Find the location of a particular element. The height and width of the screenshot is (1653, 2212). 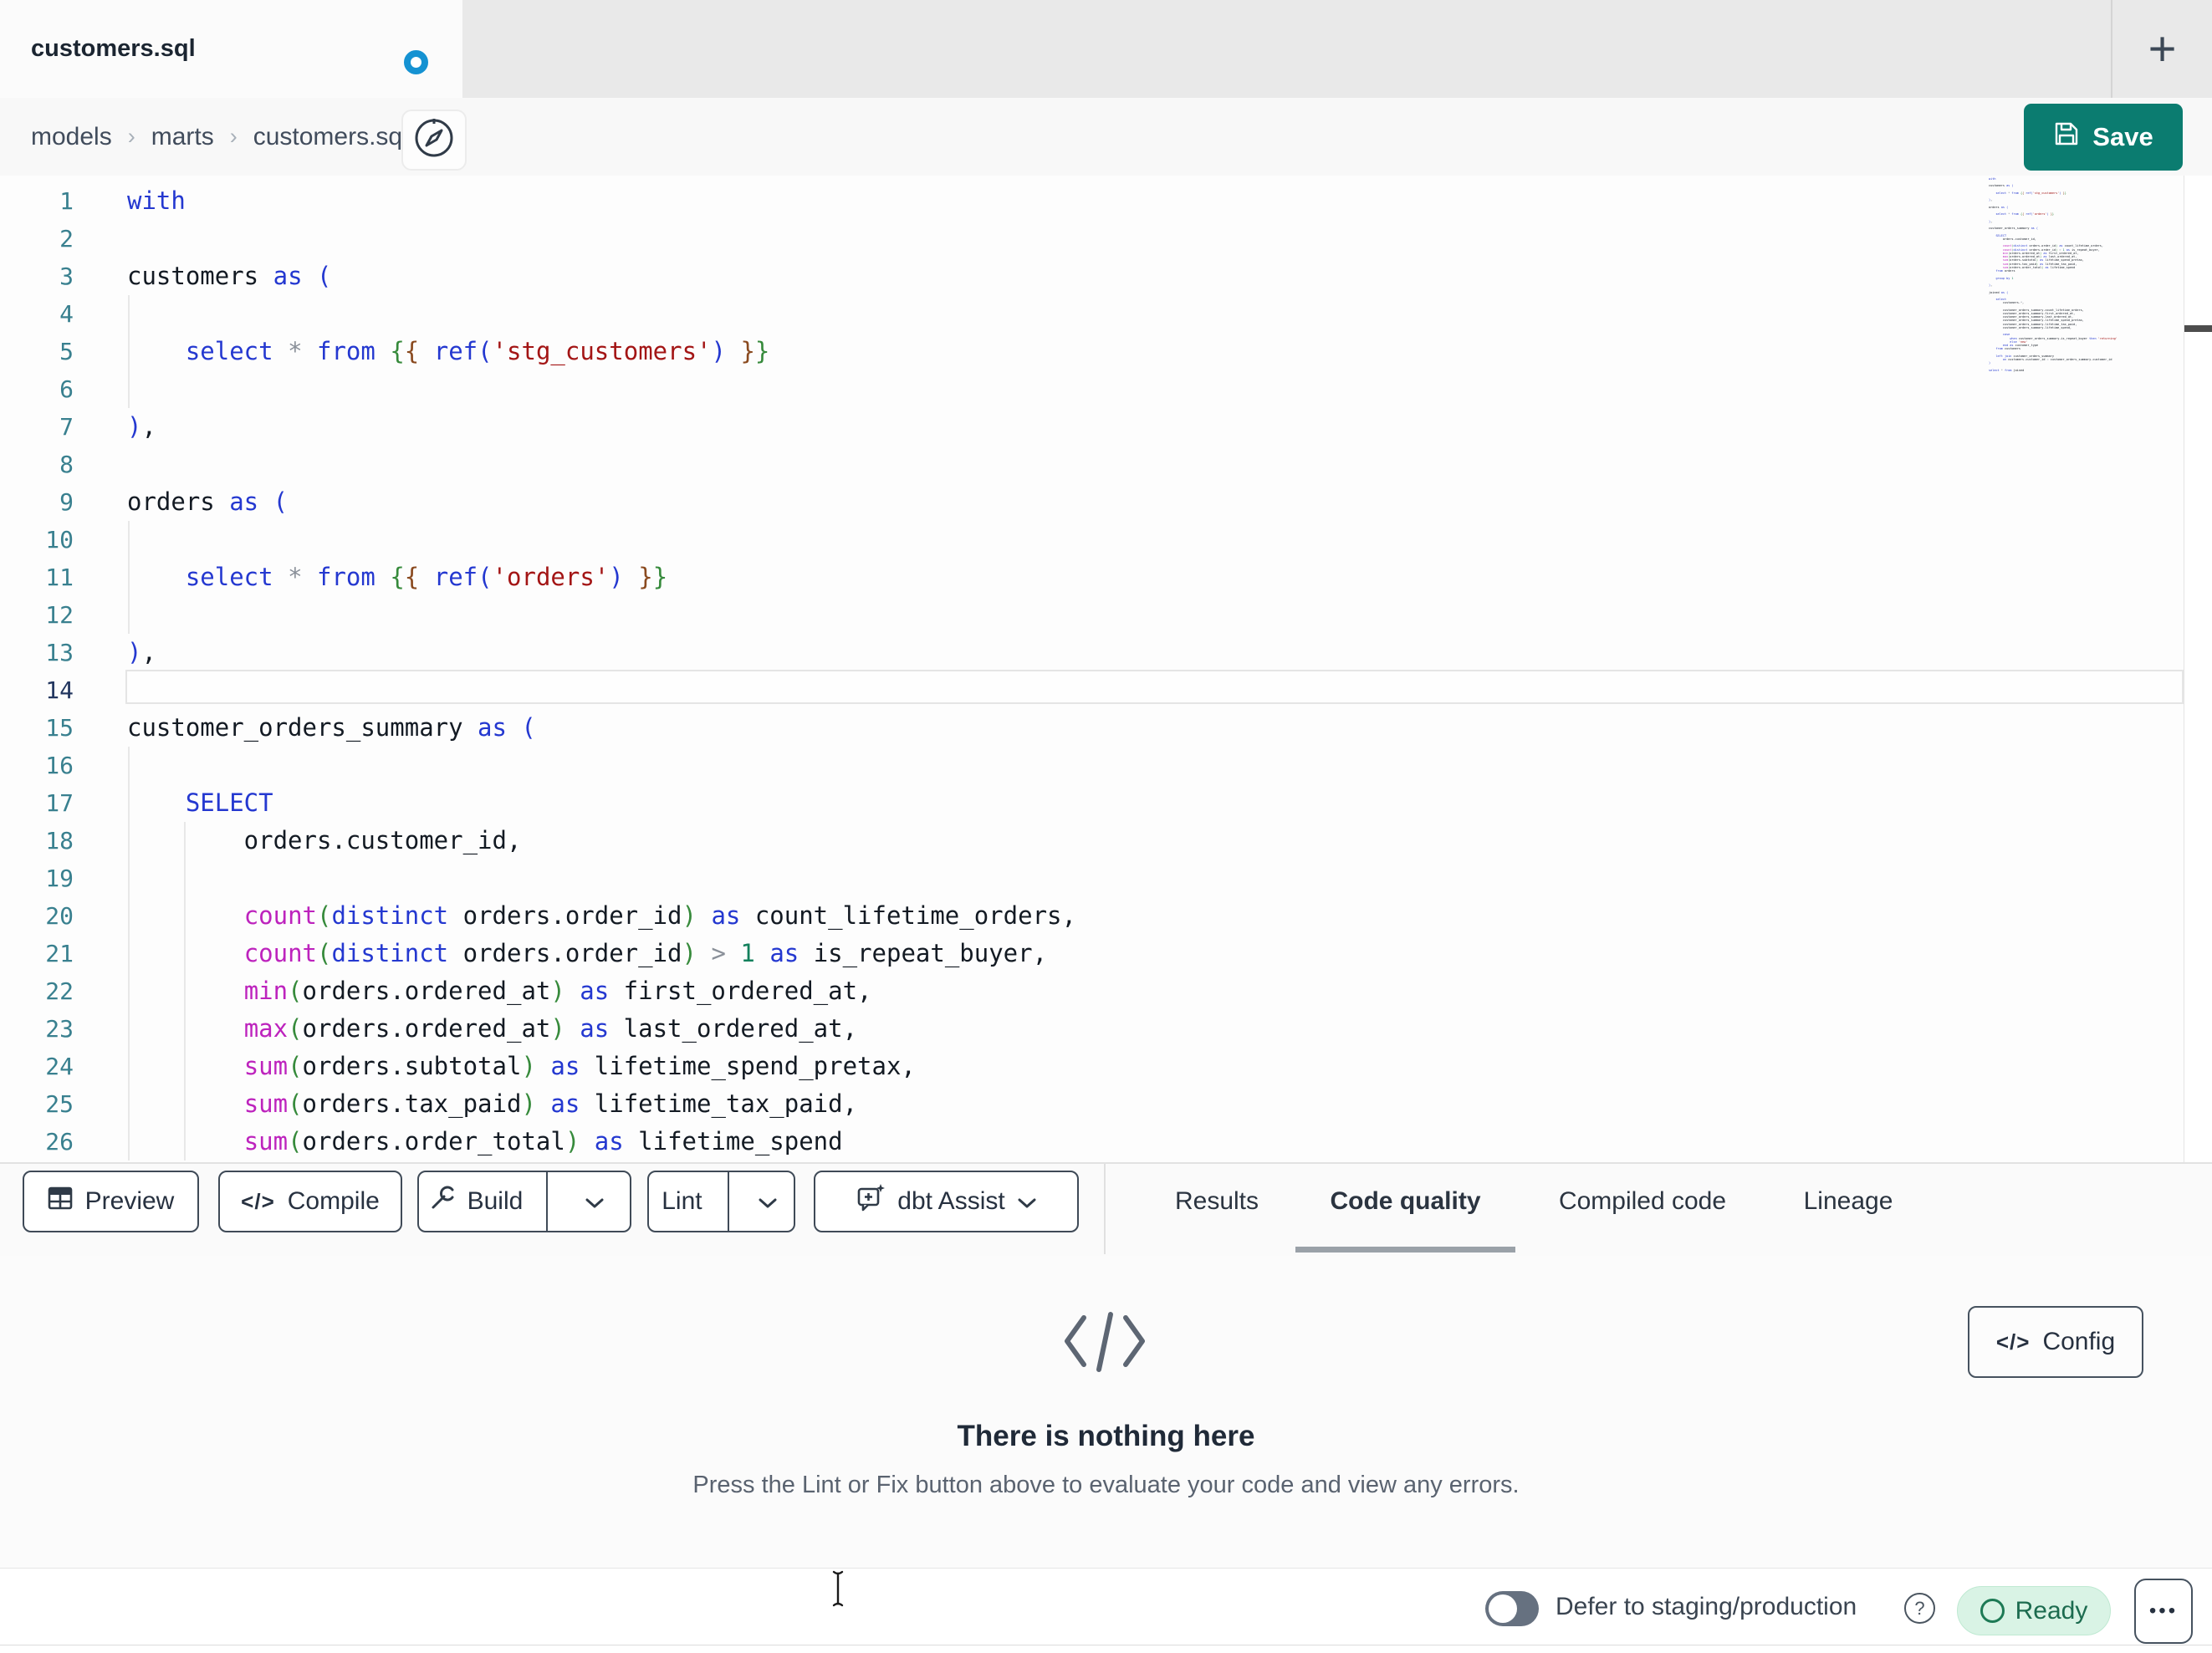

code-line: 12 is located at coordinates (1092, 615).